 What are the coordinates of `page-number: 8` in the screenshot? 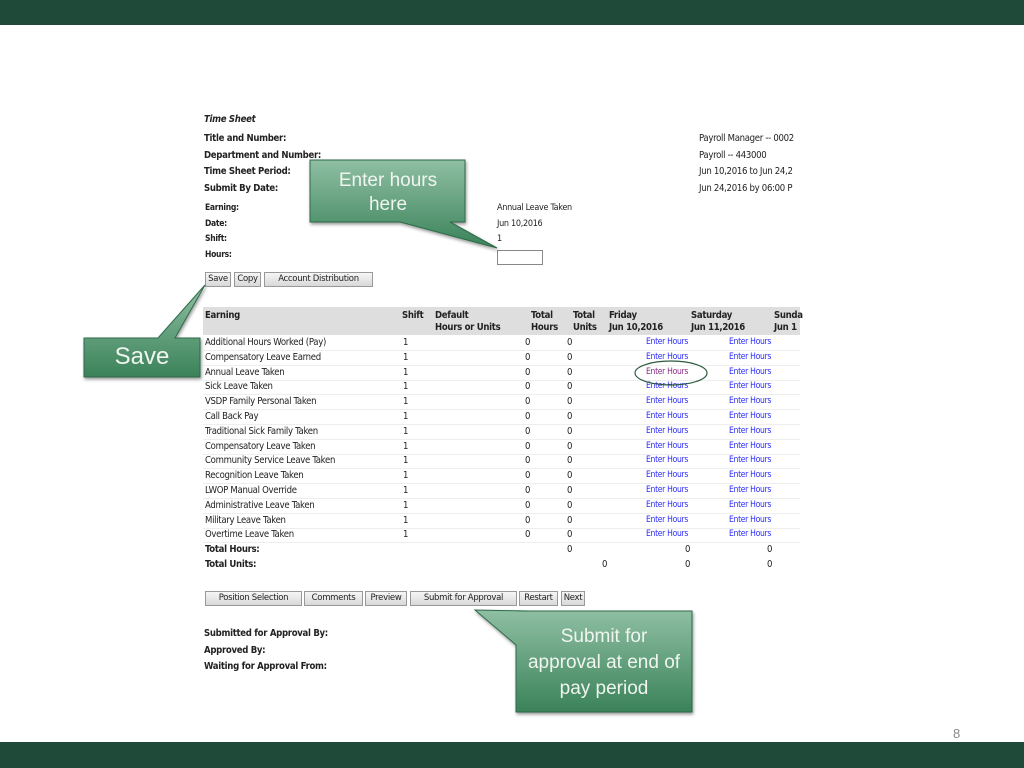 It's located at (957, 733).